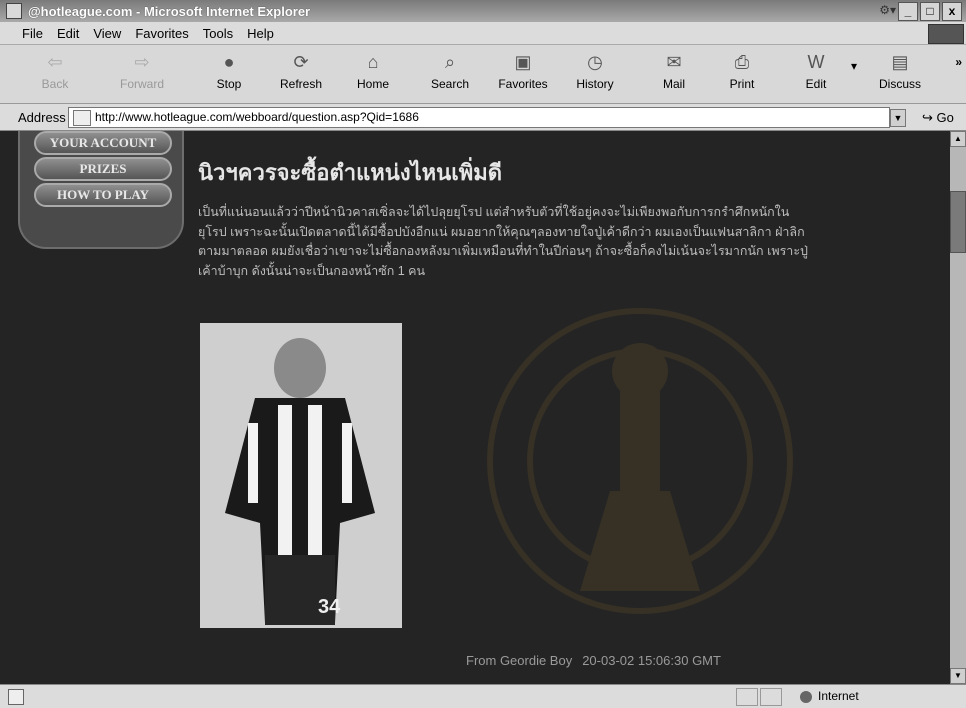 This screenshot has width=966, height=708. What do you see at coordinates (958, 222) in the screenshot?
I see `scrollbar-thumb` at bounding box center [958, 222].